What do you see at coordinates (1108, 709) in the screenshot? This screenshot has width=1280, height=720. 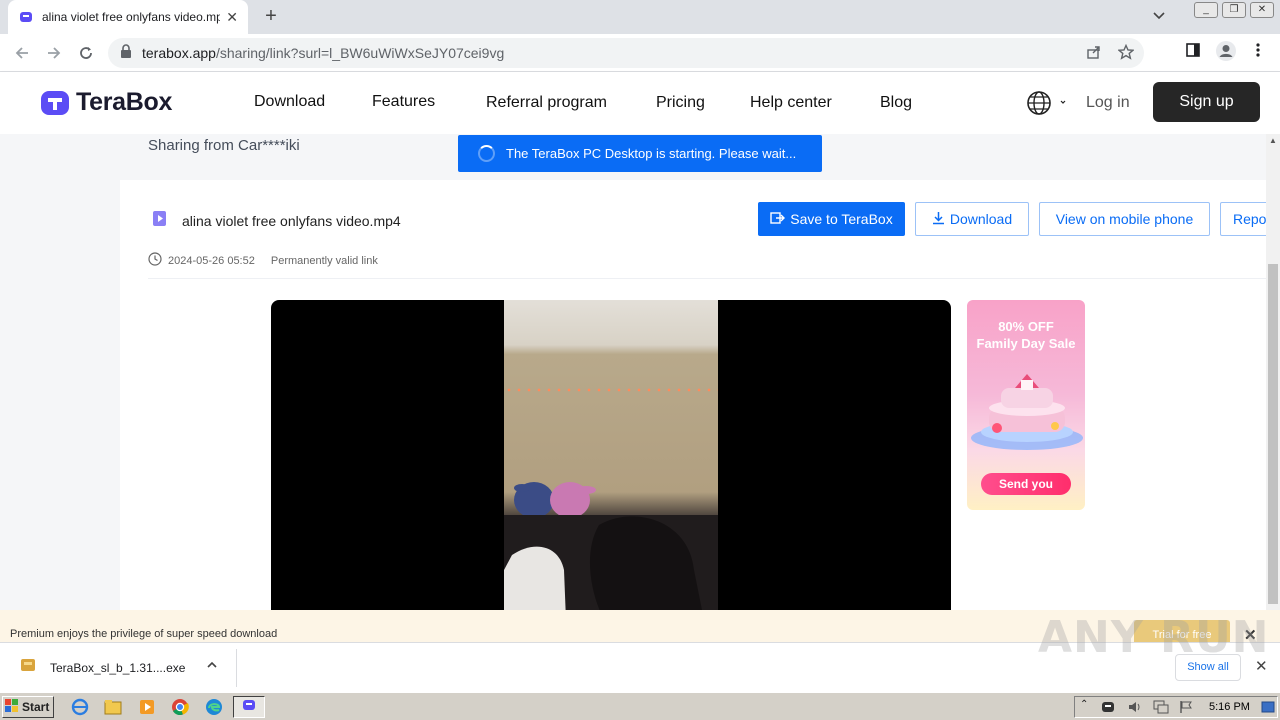 I see `tray-terabox-icon` at bounding box center [1108, 709].